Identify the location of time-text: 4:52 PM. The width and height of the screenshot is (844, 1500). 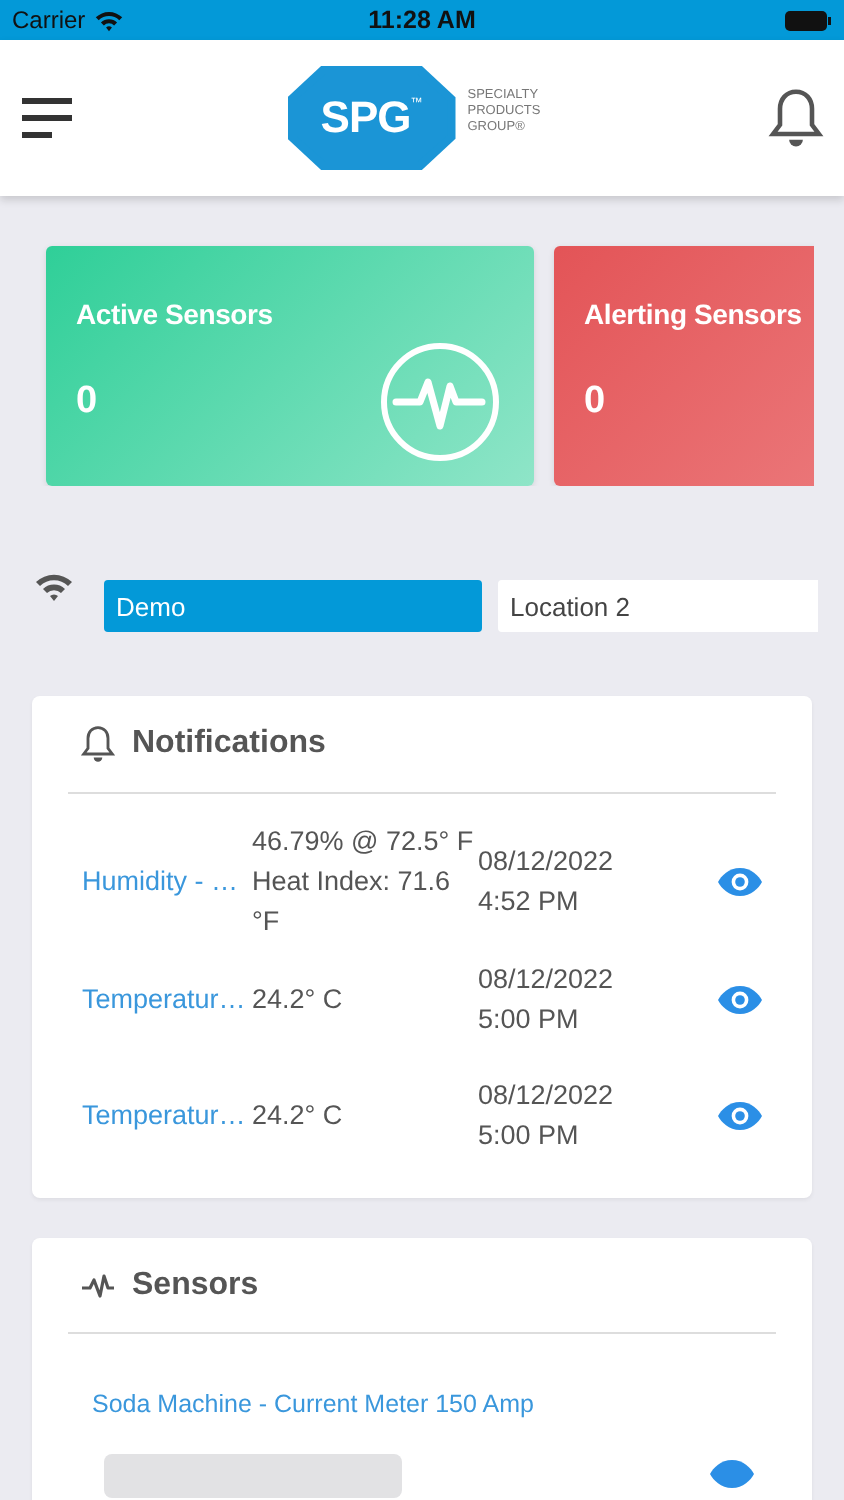
(529, 902).